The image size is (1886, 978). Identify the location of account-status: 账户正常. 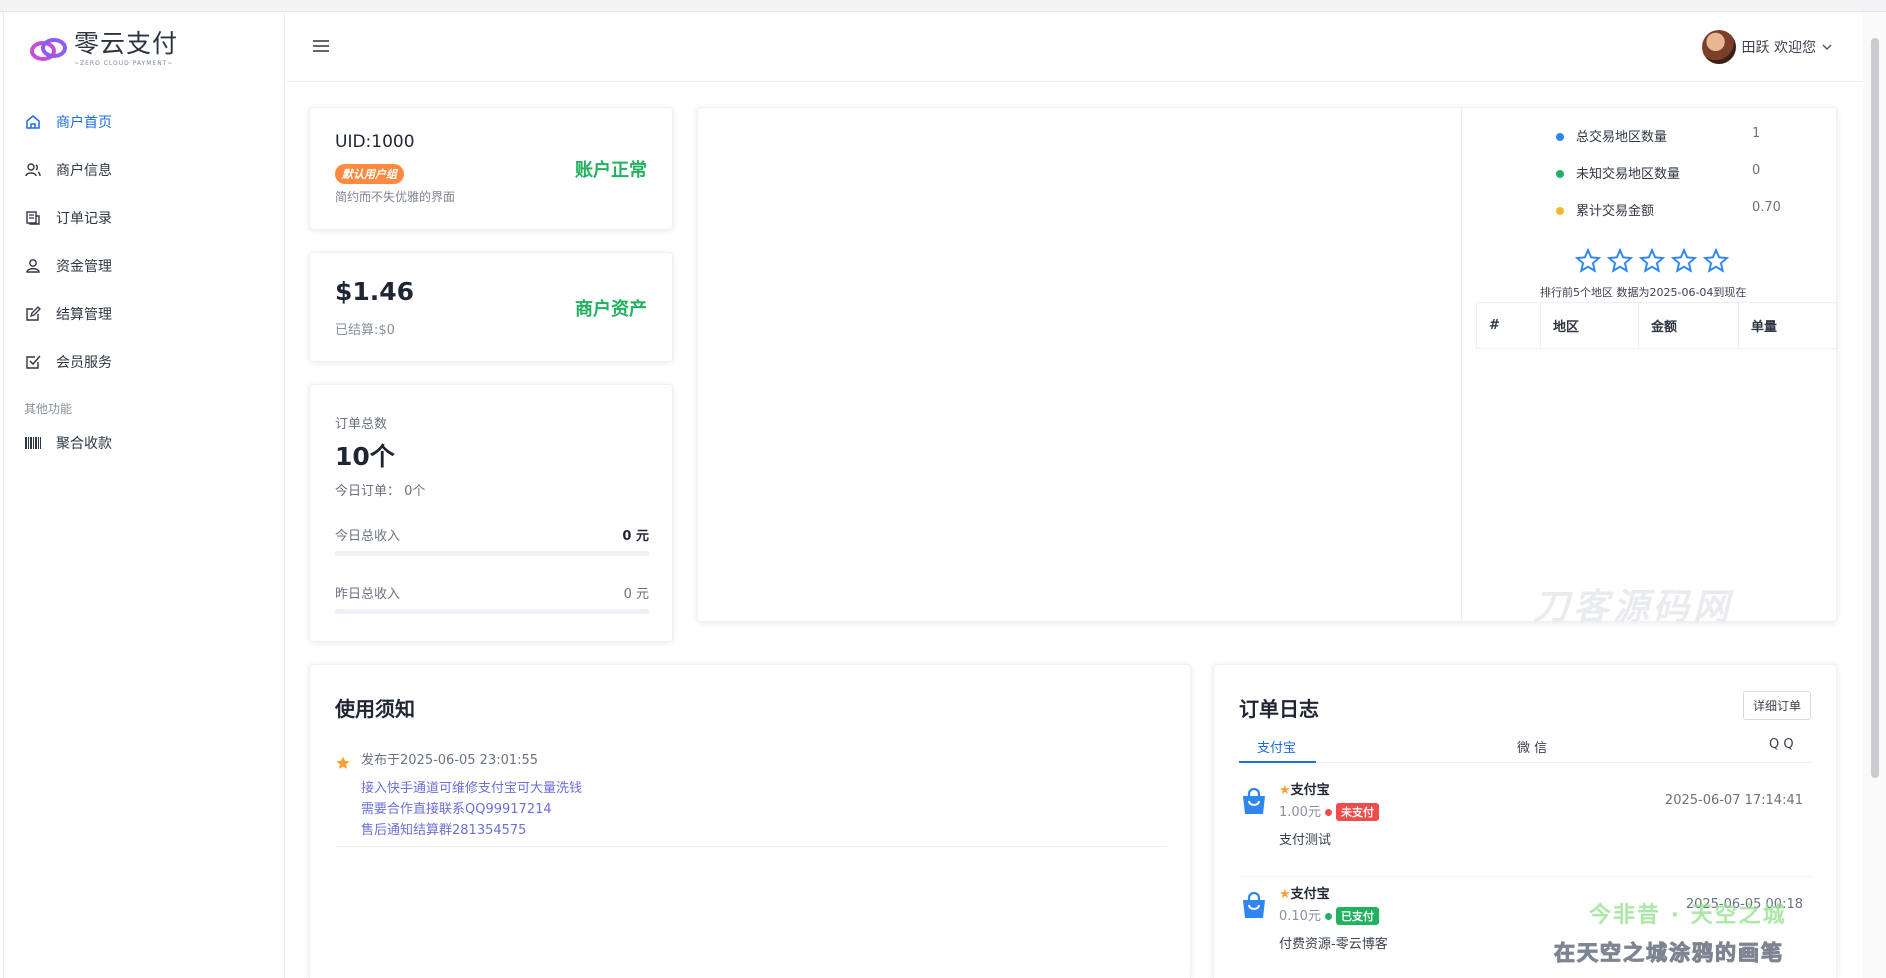
(611, 170).